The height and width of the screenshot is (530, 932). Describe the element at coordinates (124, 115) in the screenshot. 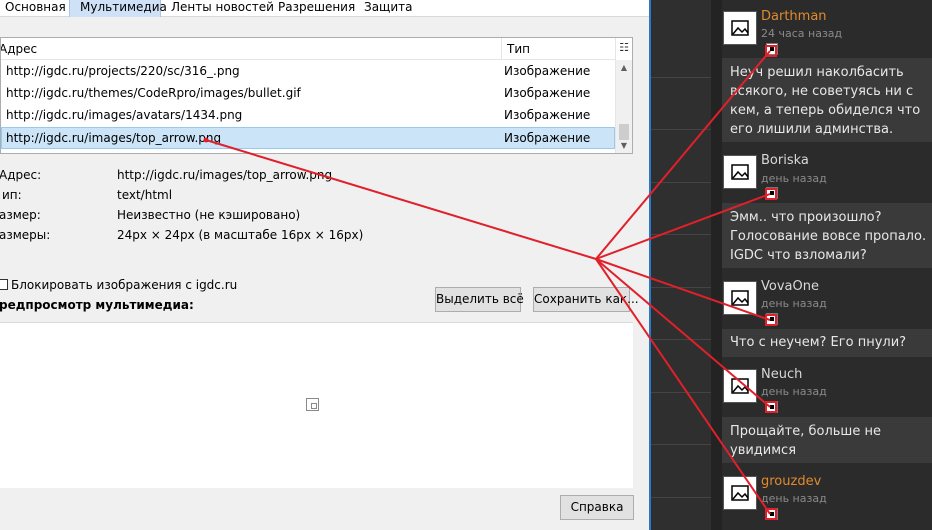

I see `row-address: http://igdc.ru/images/avatars/1434.png` at that location.